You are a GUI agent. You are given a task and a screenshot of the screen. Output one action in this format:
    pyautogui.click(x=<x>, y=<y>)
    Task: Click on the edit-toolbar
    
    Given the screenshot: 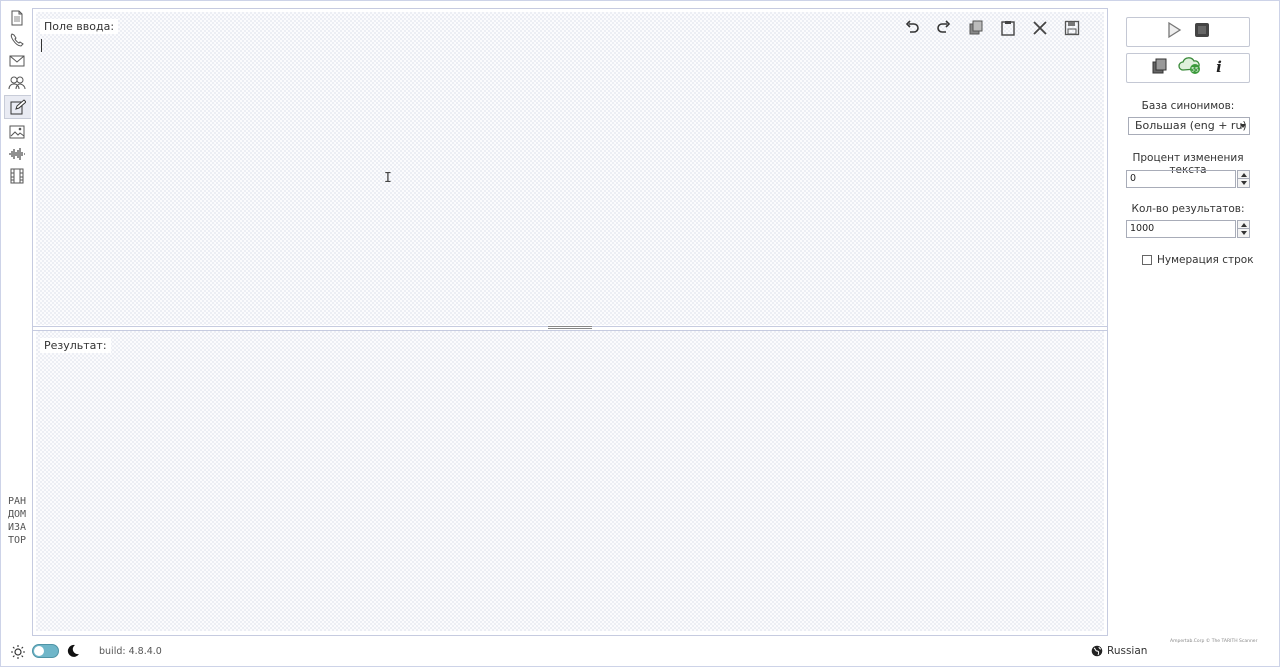 What is the action you would take?
    pyautogui.click(x=992, y=28)
    